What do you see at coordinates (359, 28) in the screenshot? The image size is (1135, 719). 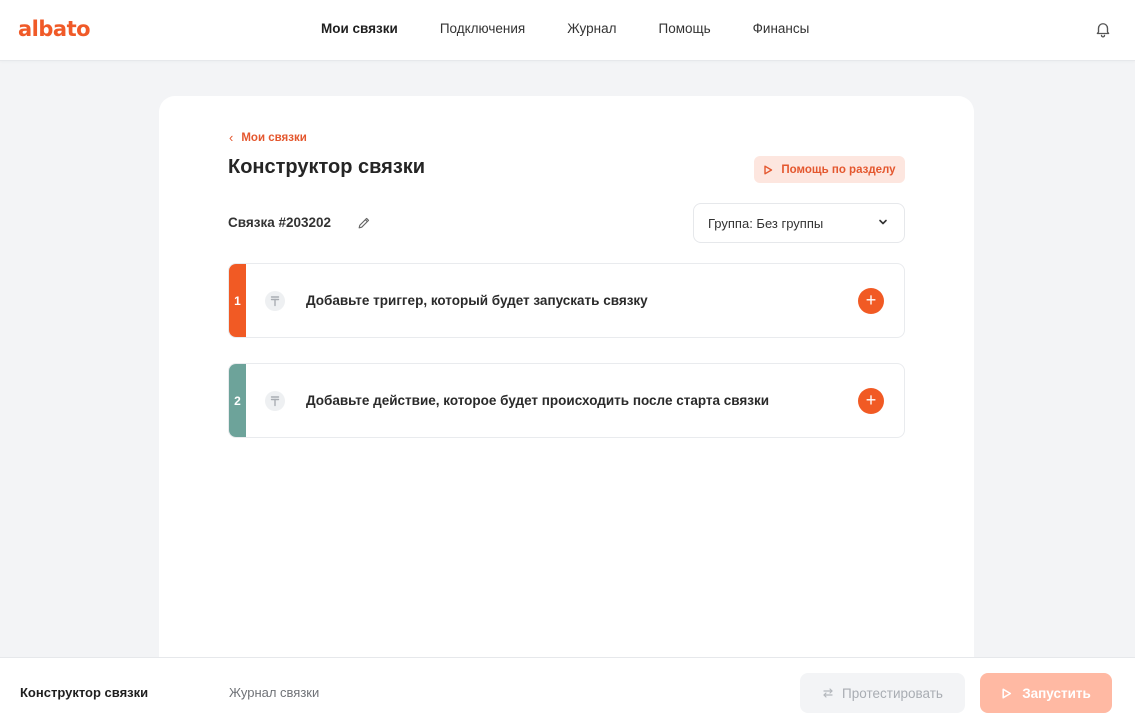 I see `nav-item-my-connections: Мои связки` at bounding box center [359, 28].